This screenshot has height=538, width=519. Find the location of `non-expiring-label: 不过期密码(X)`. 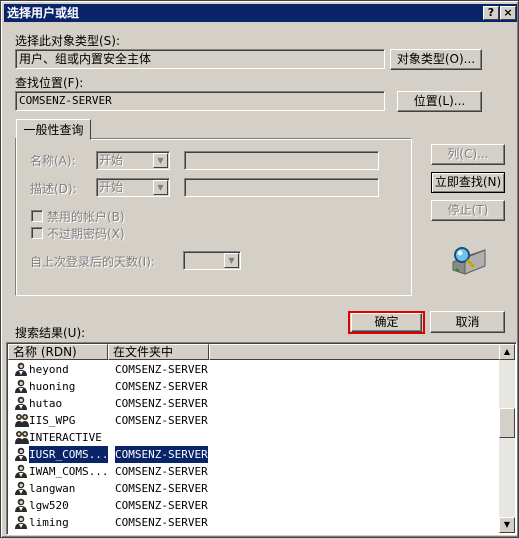

non-expiring-label: 不过期密码(X) is located at coordinates (86, 234).